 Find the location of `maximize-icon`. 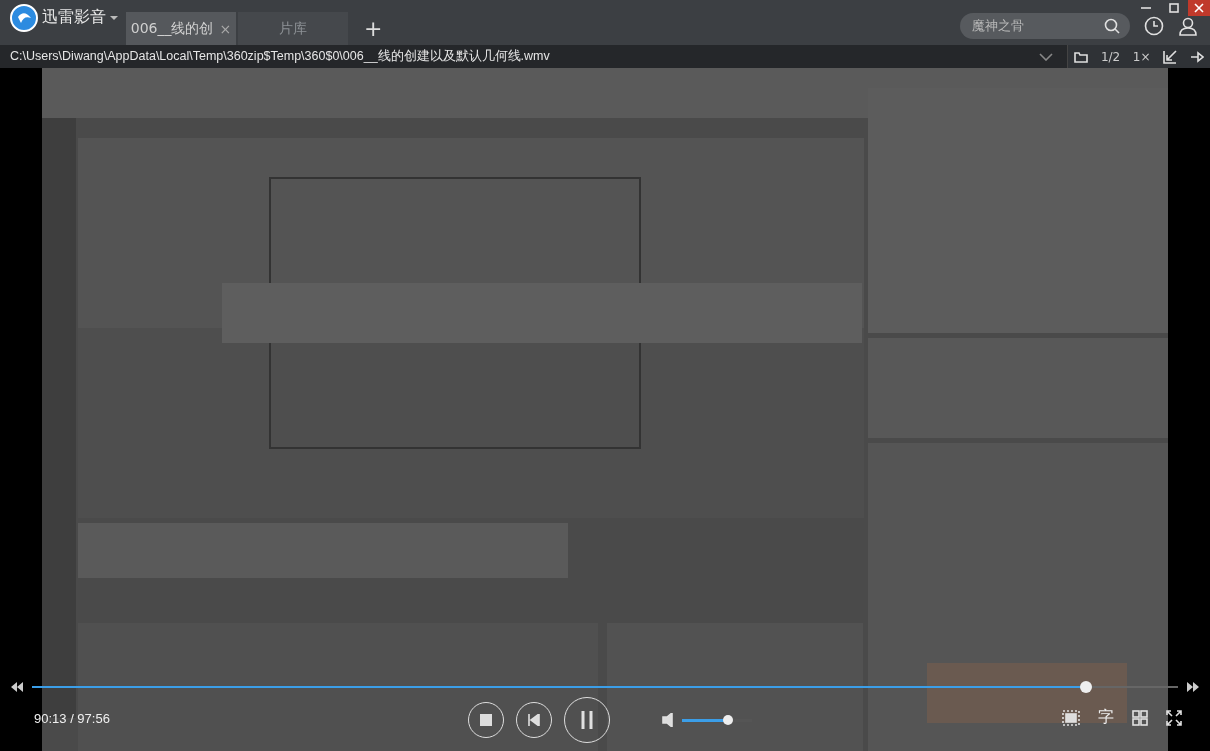

maximize-icon is located at coordinates (1174, 8).